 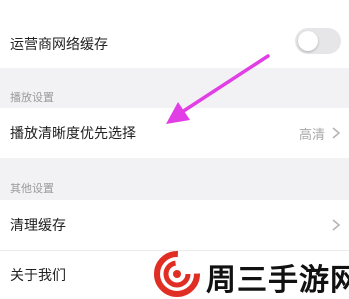 I want to click on about-us-label: 关于我们, so click(x=38, y=276).